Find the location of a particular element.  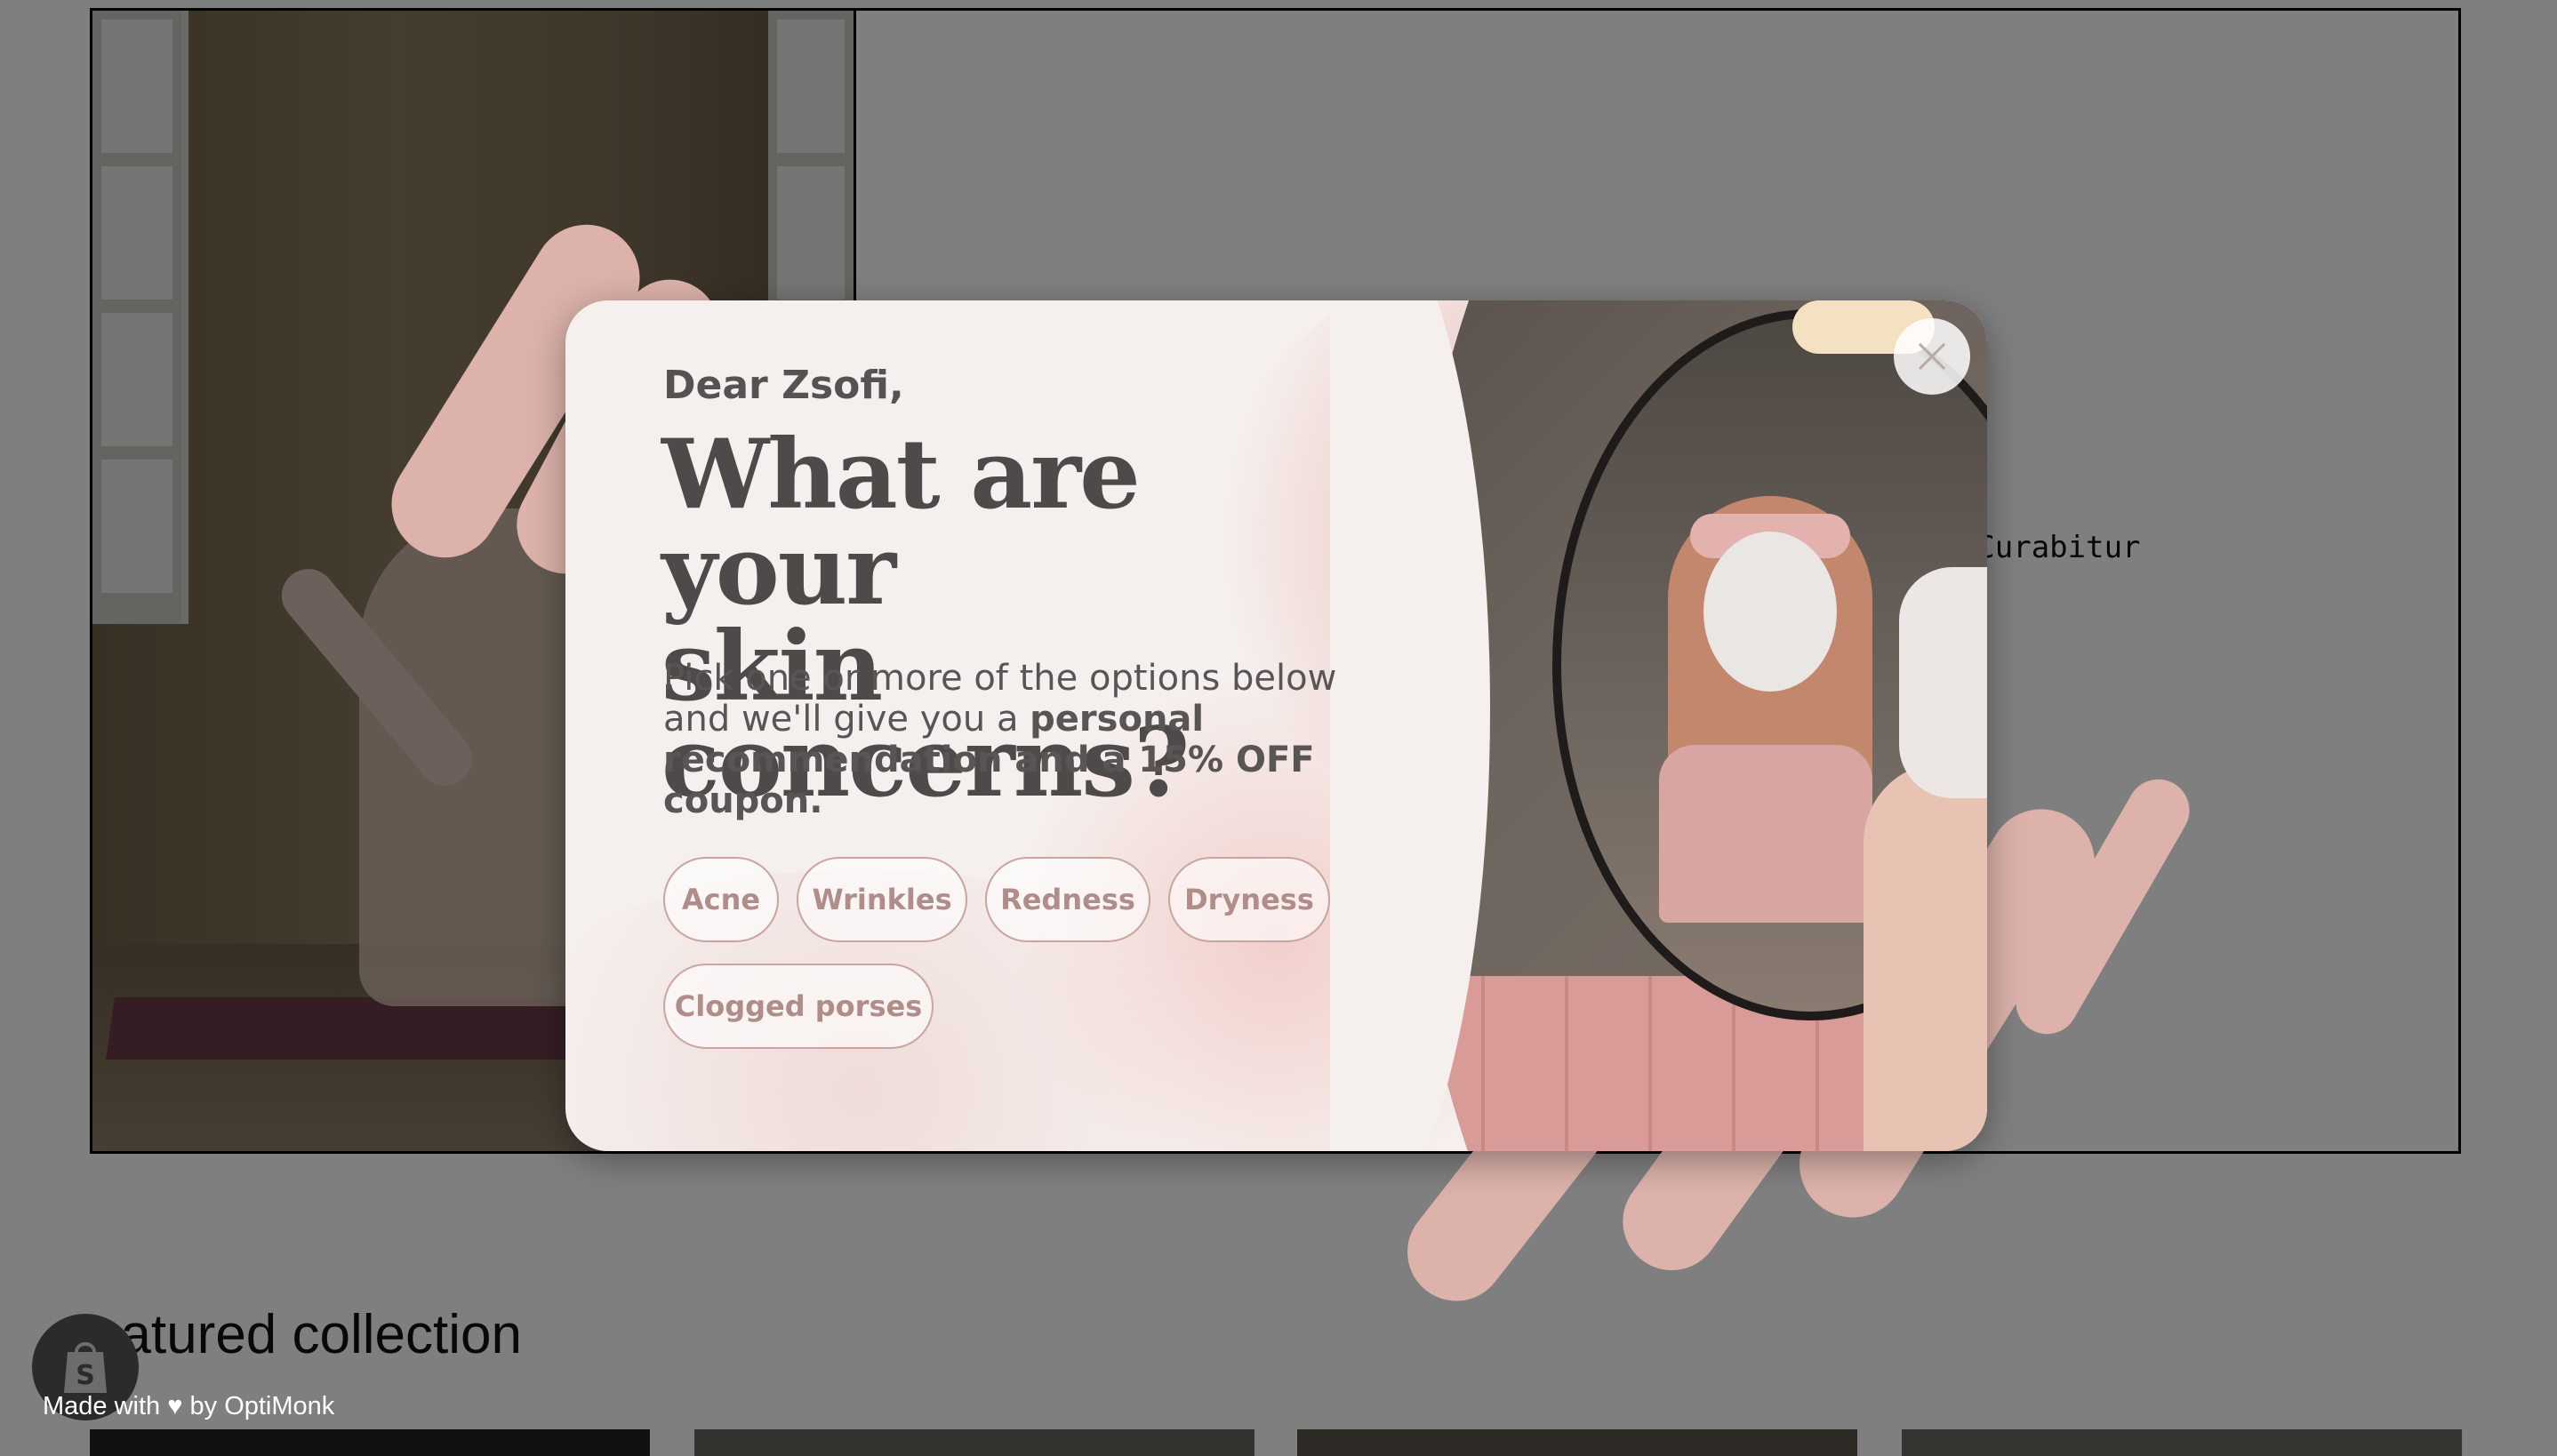

face-mask is located at coordinates (1770, 612).